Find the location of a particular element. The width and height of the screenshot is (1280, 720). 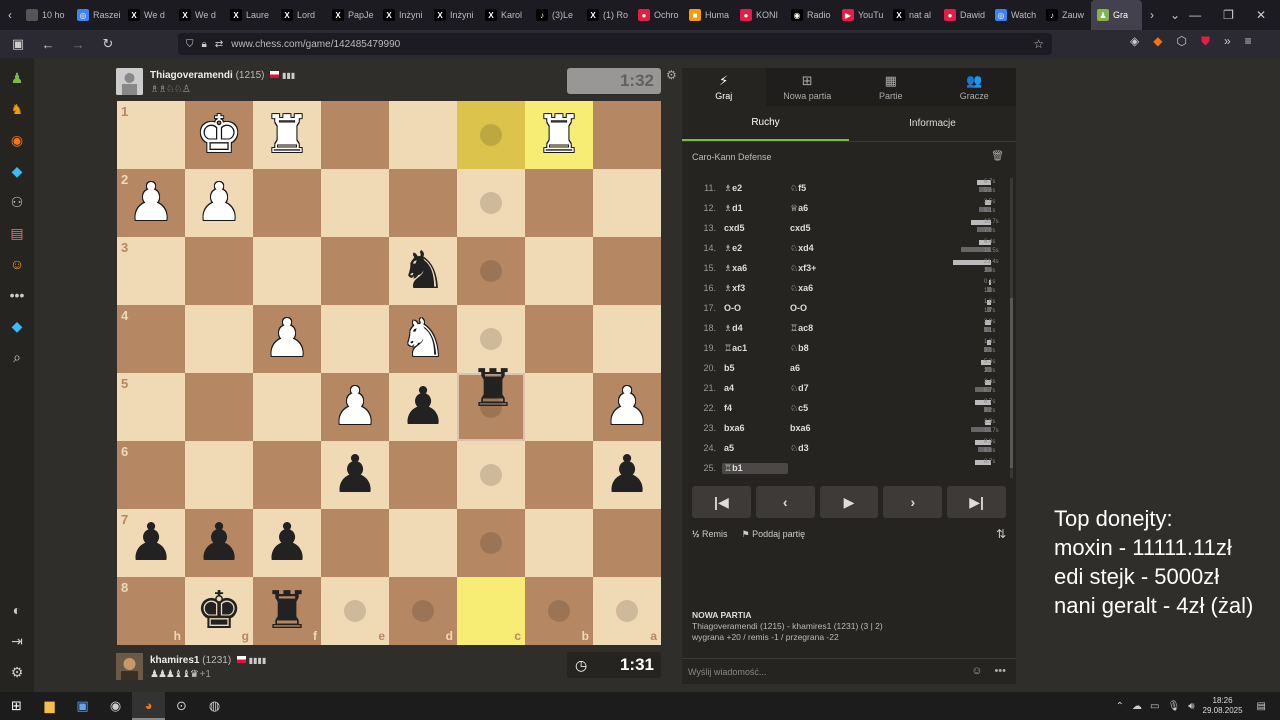

white-move: ♗xa6 is located at coordinates (755, 268).